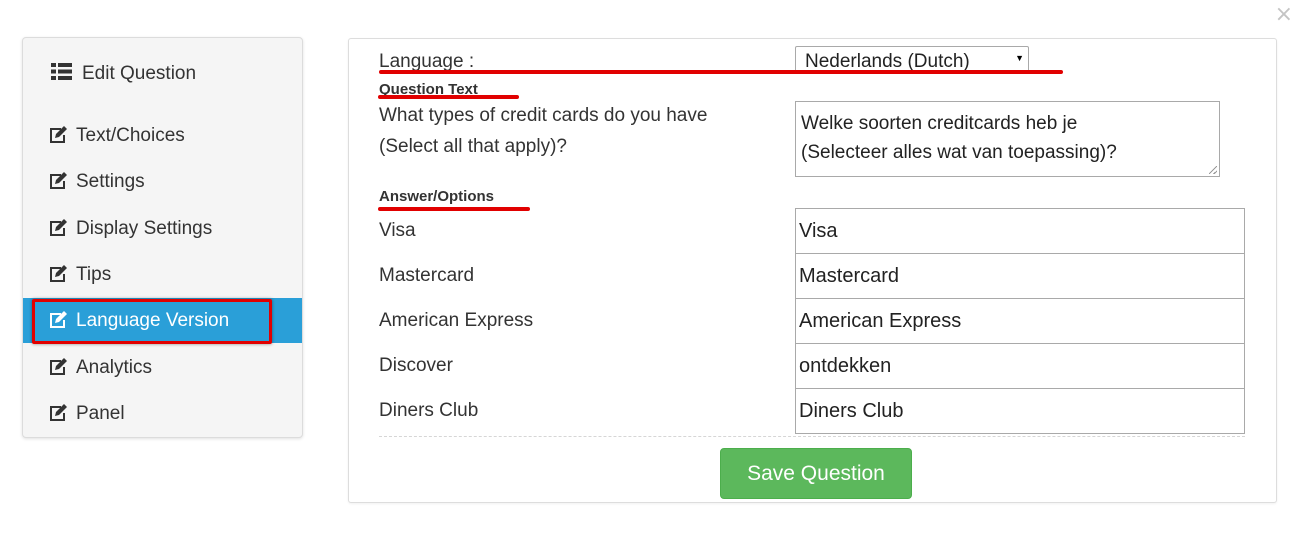 The height and width of the screenshot is (540, 1303). What do you see at coordinates (1020, 411) in the screenshot?
I see `answer-translation-input: Diners Club` at bounding box center [1020, 411].